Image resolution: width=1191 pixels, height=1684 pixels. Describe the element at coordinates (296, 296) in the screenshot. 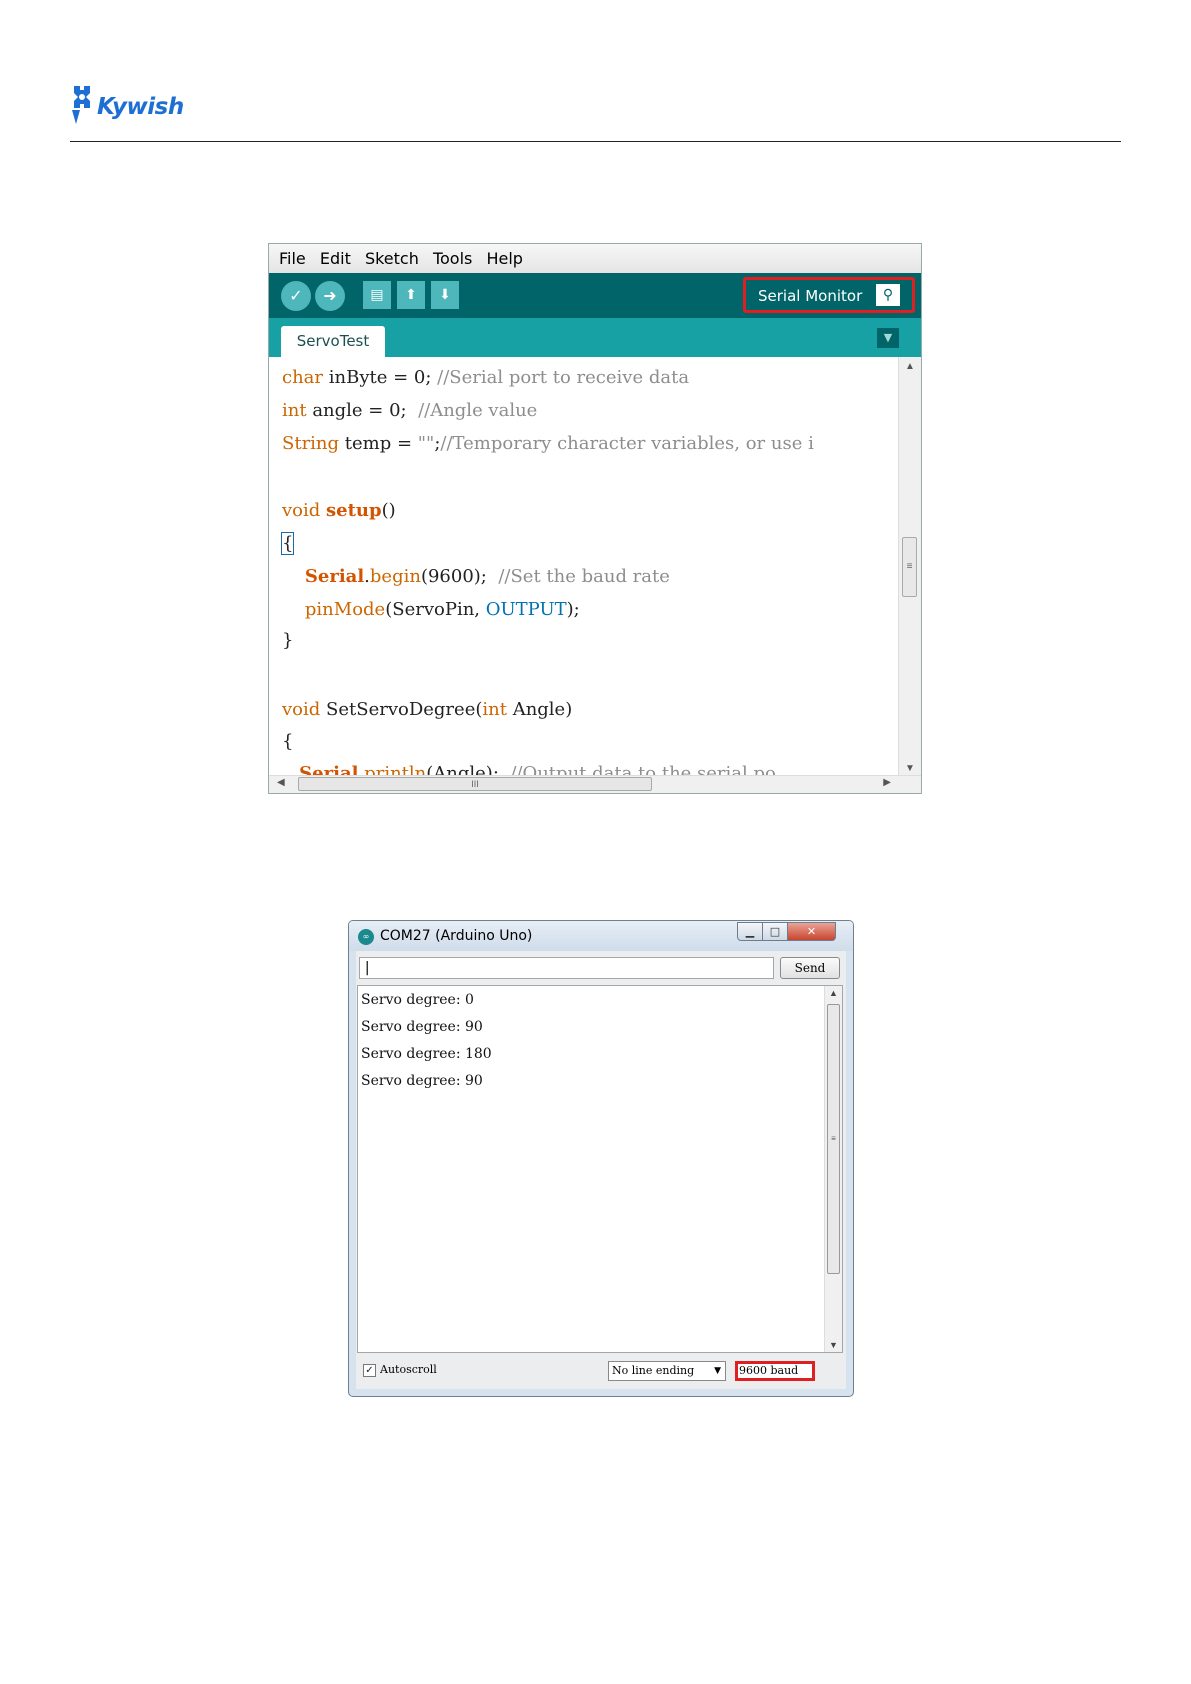

I see `verify-icon: ✓` at that location.